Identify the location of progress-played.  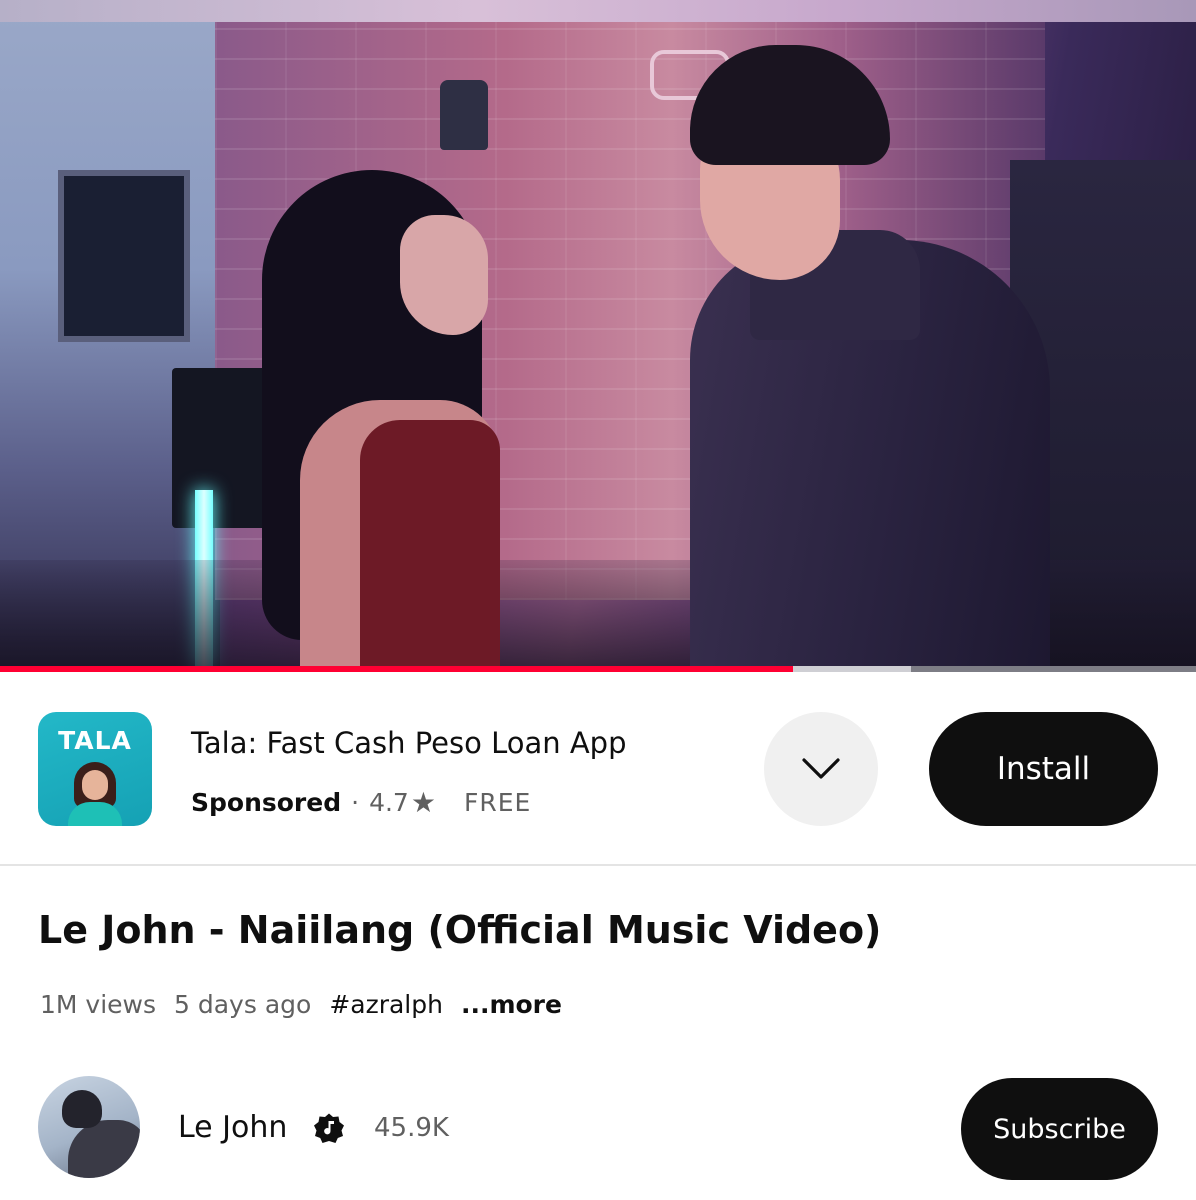
(396, 669).